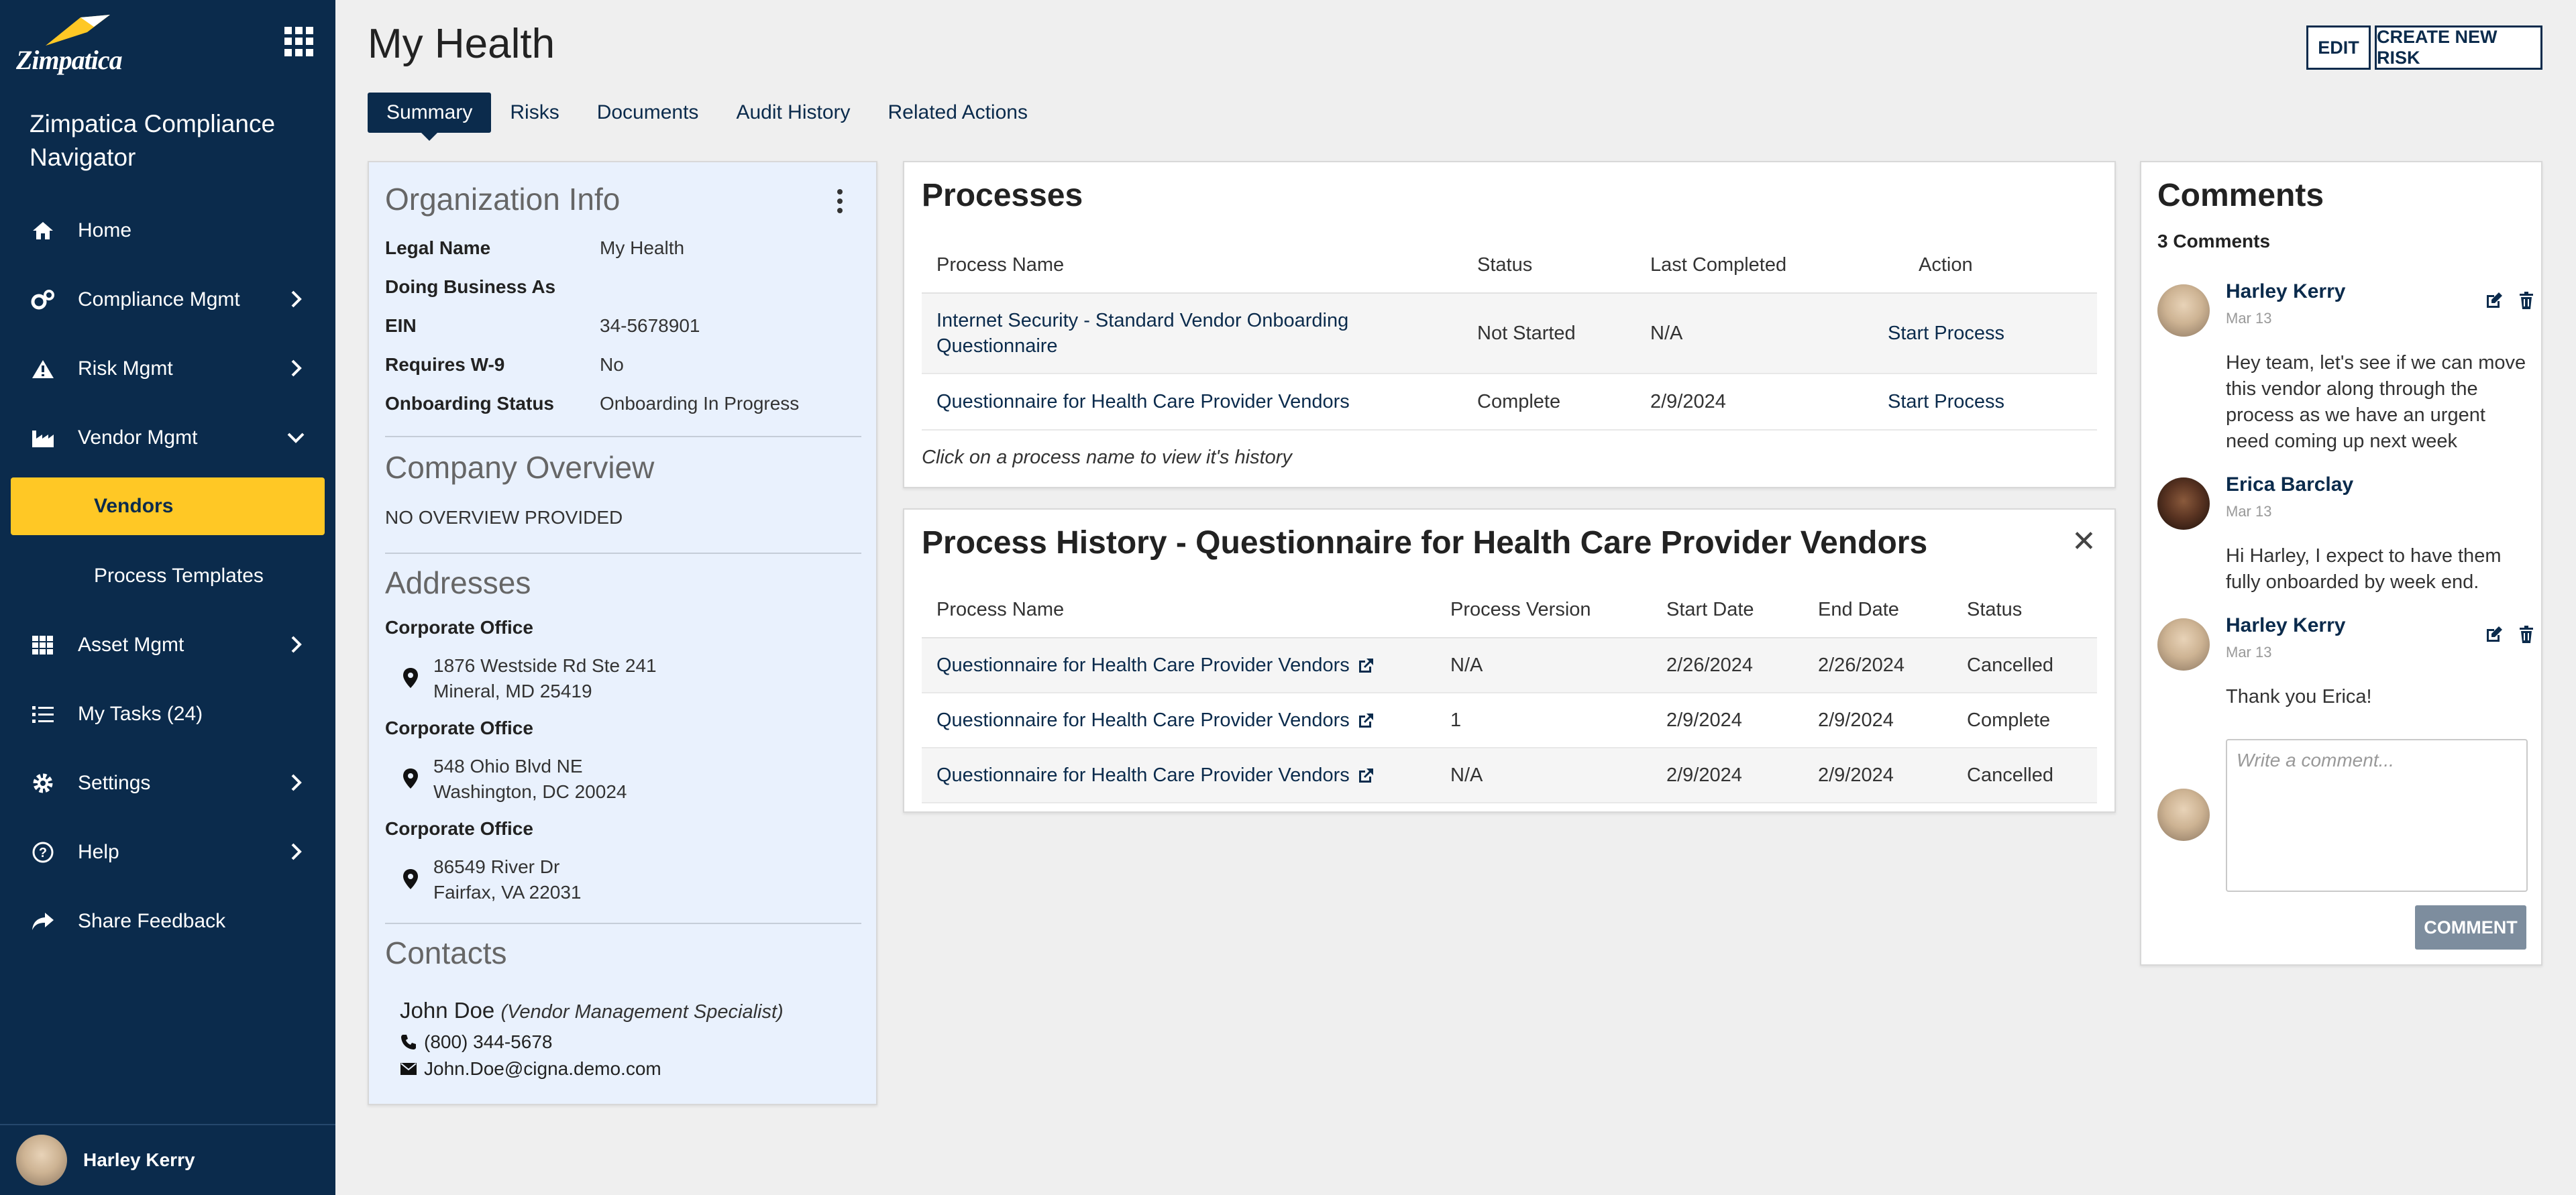  I want to click on more-options-icon, so click(840, 201).